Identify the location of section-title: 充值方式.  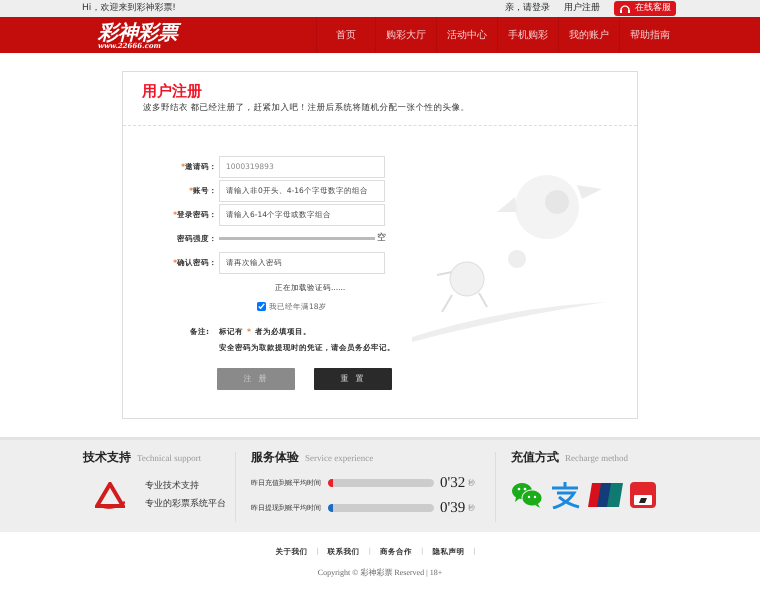
(535, 457).